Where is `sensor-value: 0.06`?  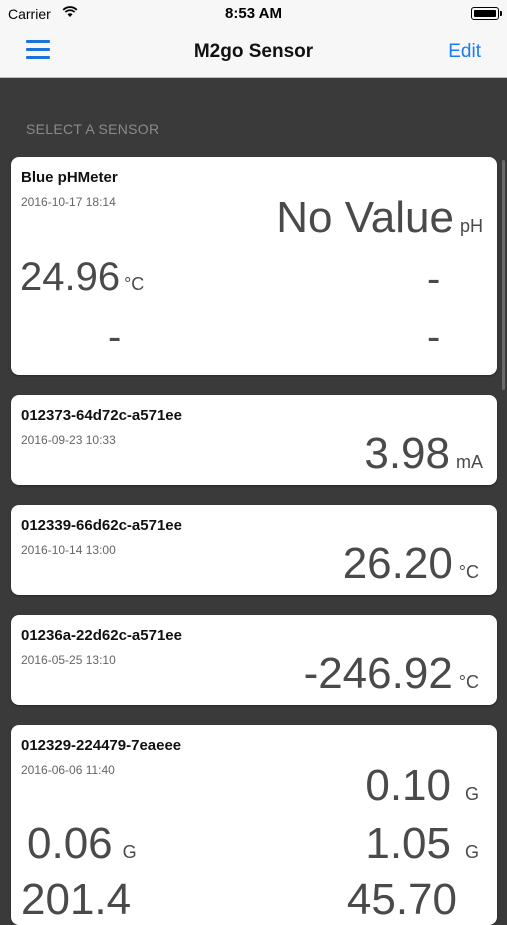
sensor-value: 0.06 is located at coordinates (70, 843).